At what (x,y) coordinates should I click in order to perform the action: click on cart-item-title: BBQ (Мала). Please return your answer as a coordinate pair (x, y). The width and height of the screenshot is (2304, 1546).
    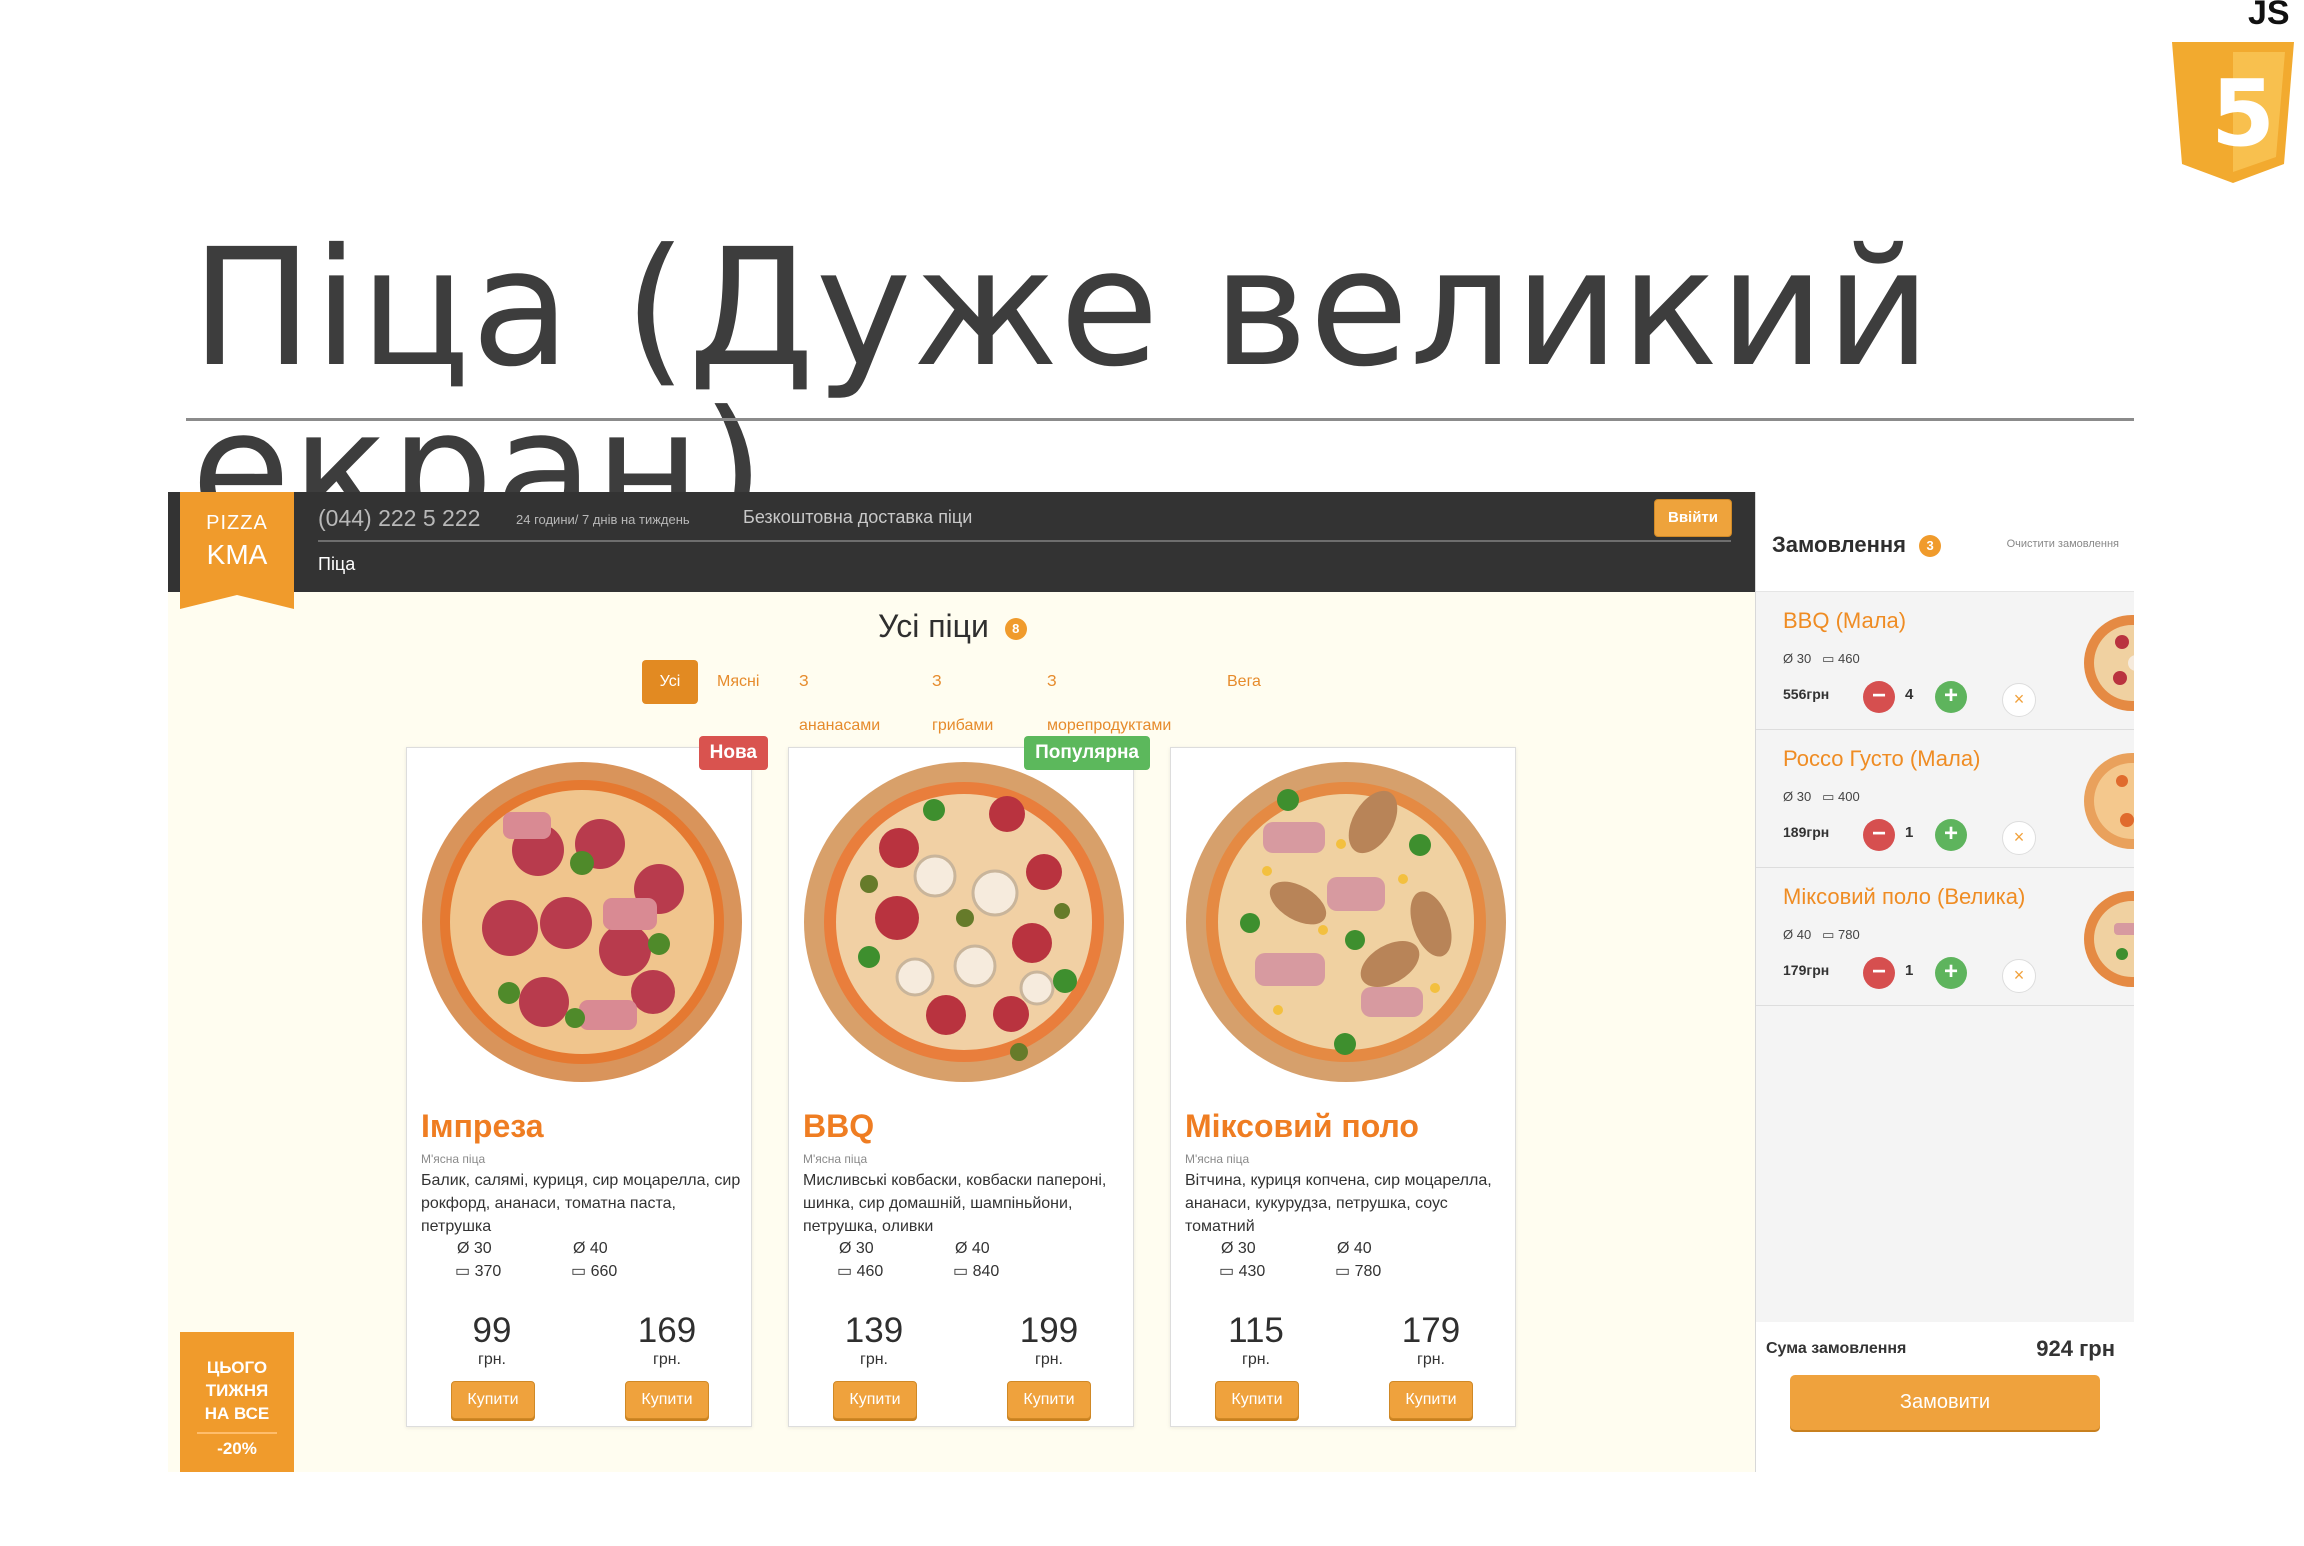
    Looking at the image, I should click on (1845, 620).